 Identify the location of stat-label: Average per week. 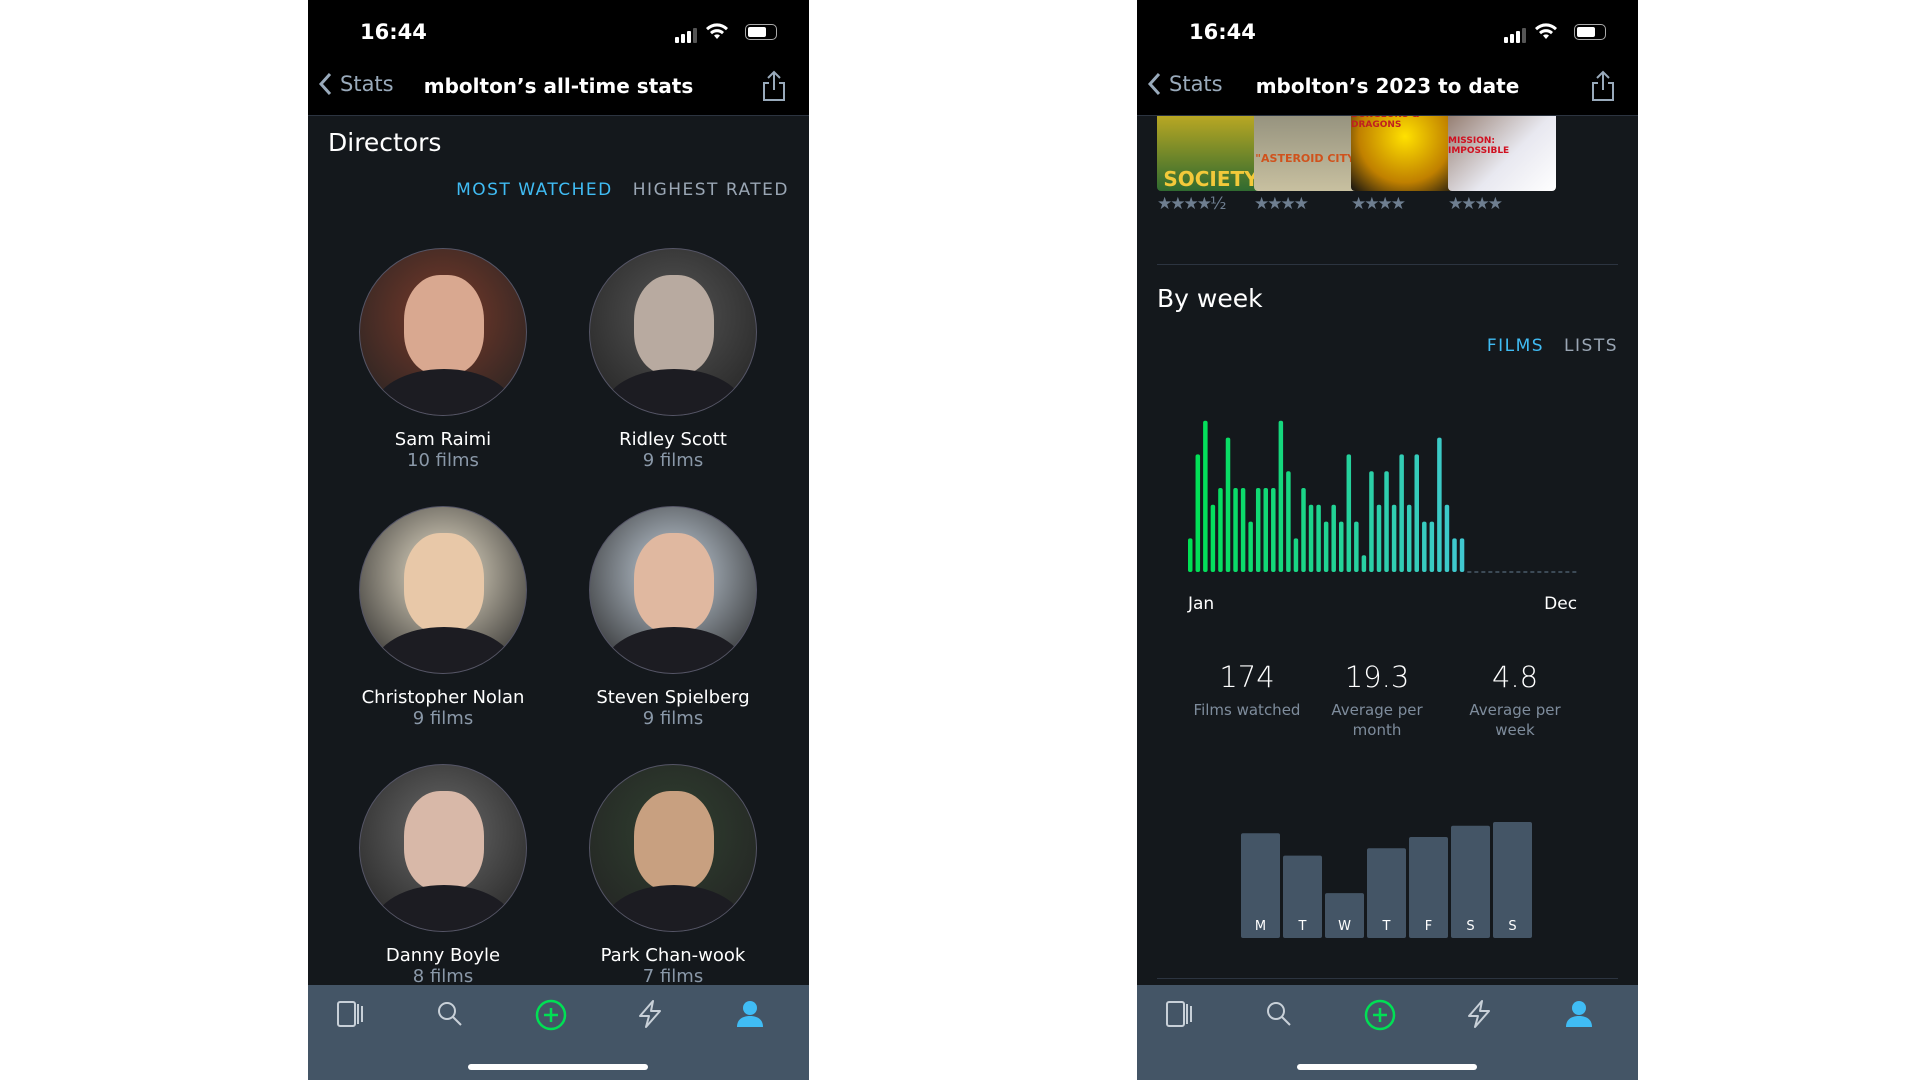
(1515, 720).